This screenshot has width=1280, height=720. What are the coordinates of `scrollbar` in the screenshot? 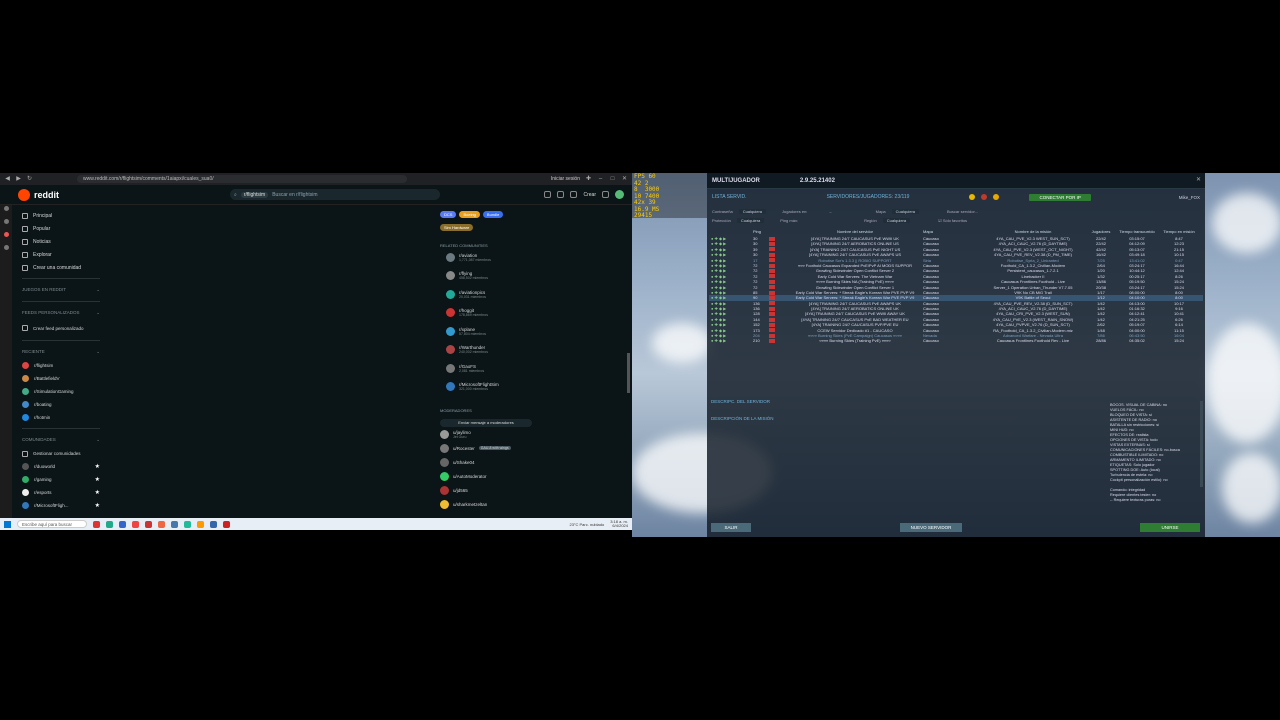 It's located at (1201, 444).